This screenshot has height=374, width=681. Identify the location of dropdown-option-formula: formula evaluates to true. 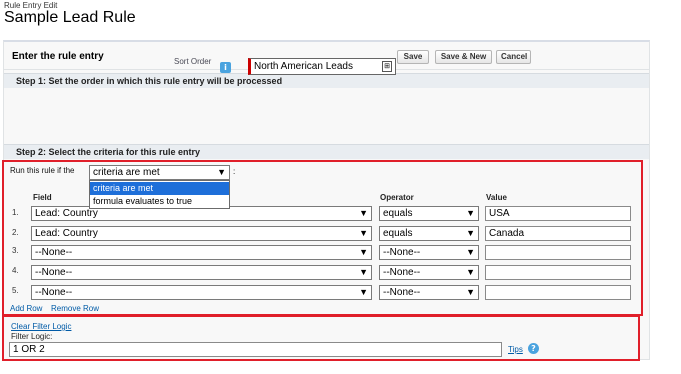
(159, 201).